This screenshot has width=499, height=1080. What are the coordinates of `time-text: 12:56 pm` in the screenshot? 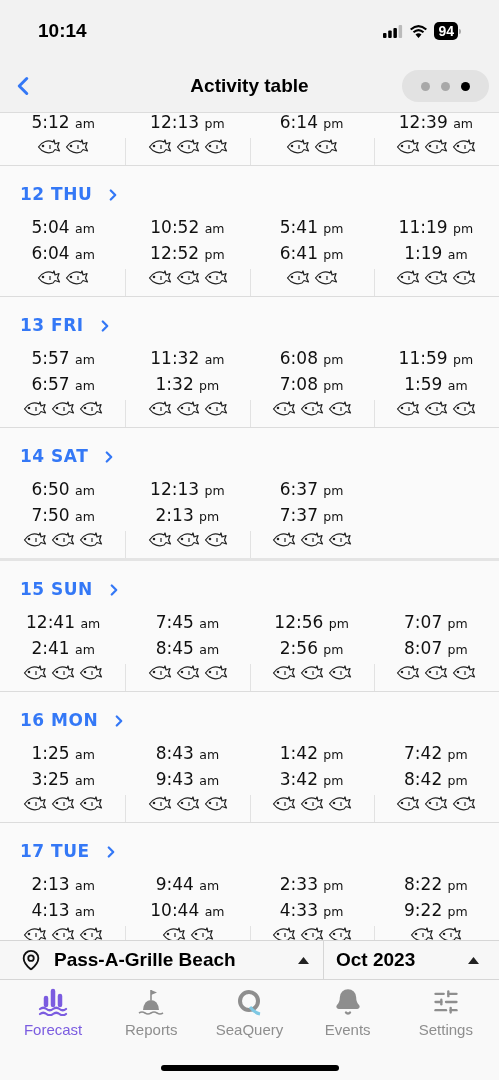 It's located at (311, 622).